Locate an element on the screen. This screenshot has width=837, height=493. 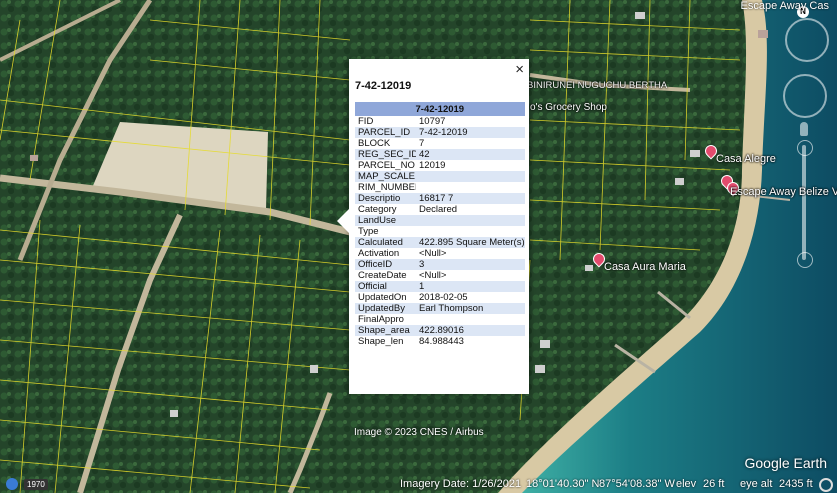
attribute-row: UpdatedOn 2018-02-05 is located at coordinates (440, 297).